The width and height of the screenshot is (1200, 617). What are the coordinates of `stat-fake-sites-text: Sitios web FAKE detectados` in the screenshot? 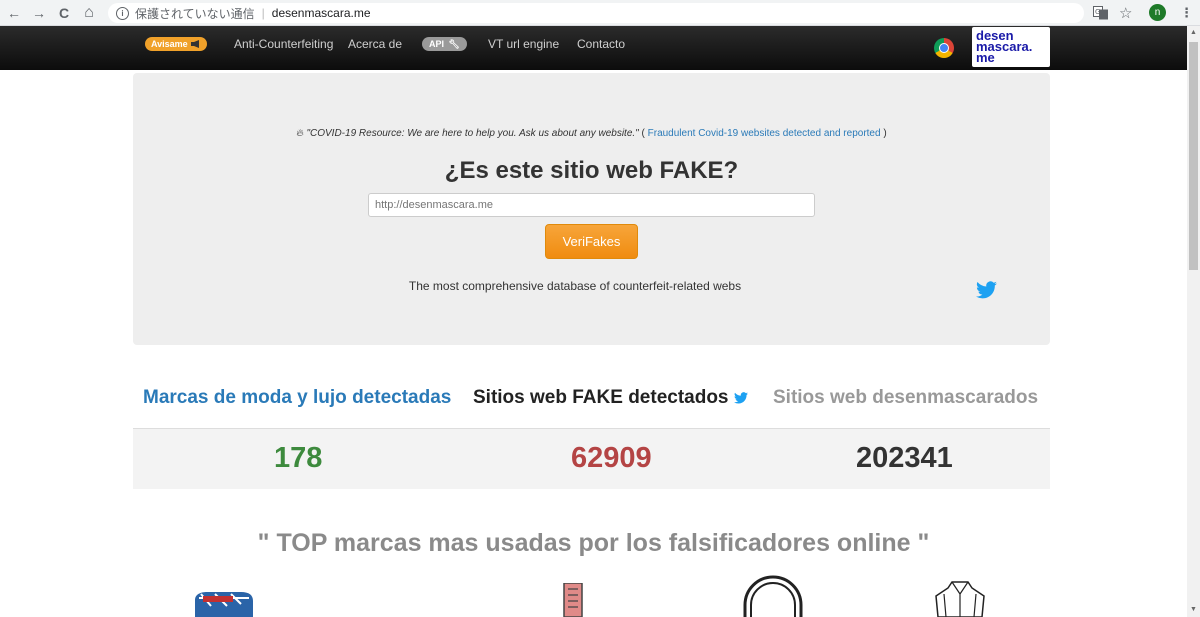 It's located at (601, 397).